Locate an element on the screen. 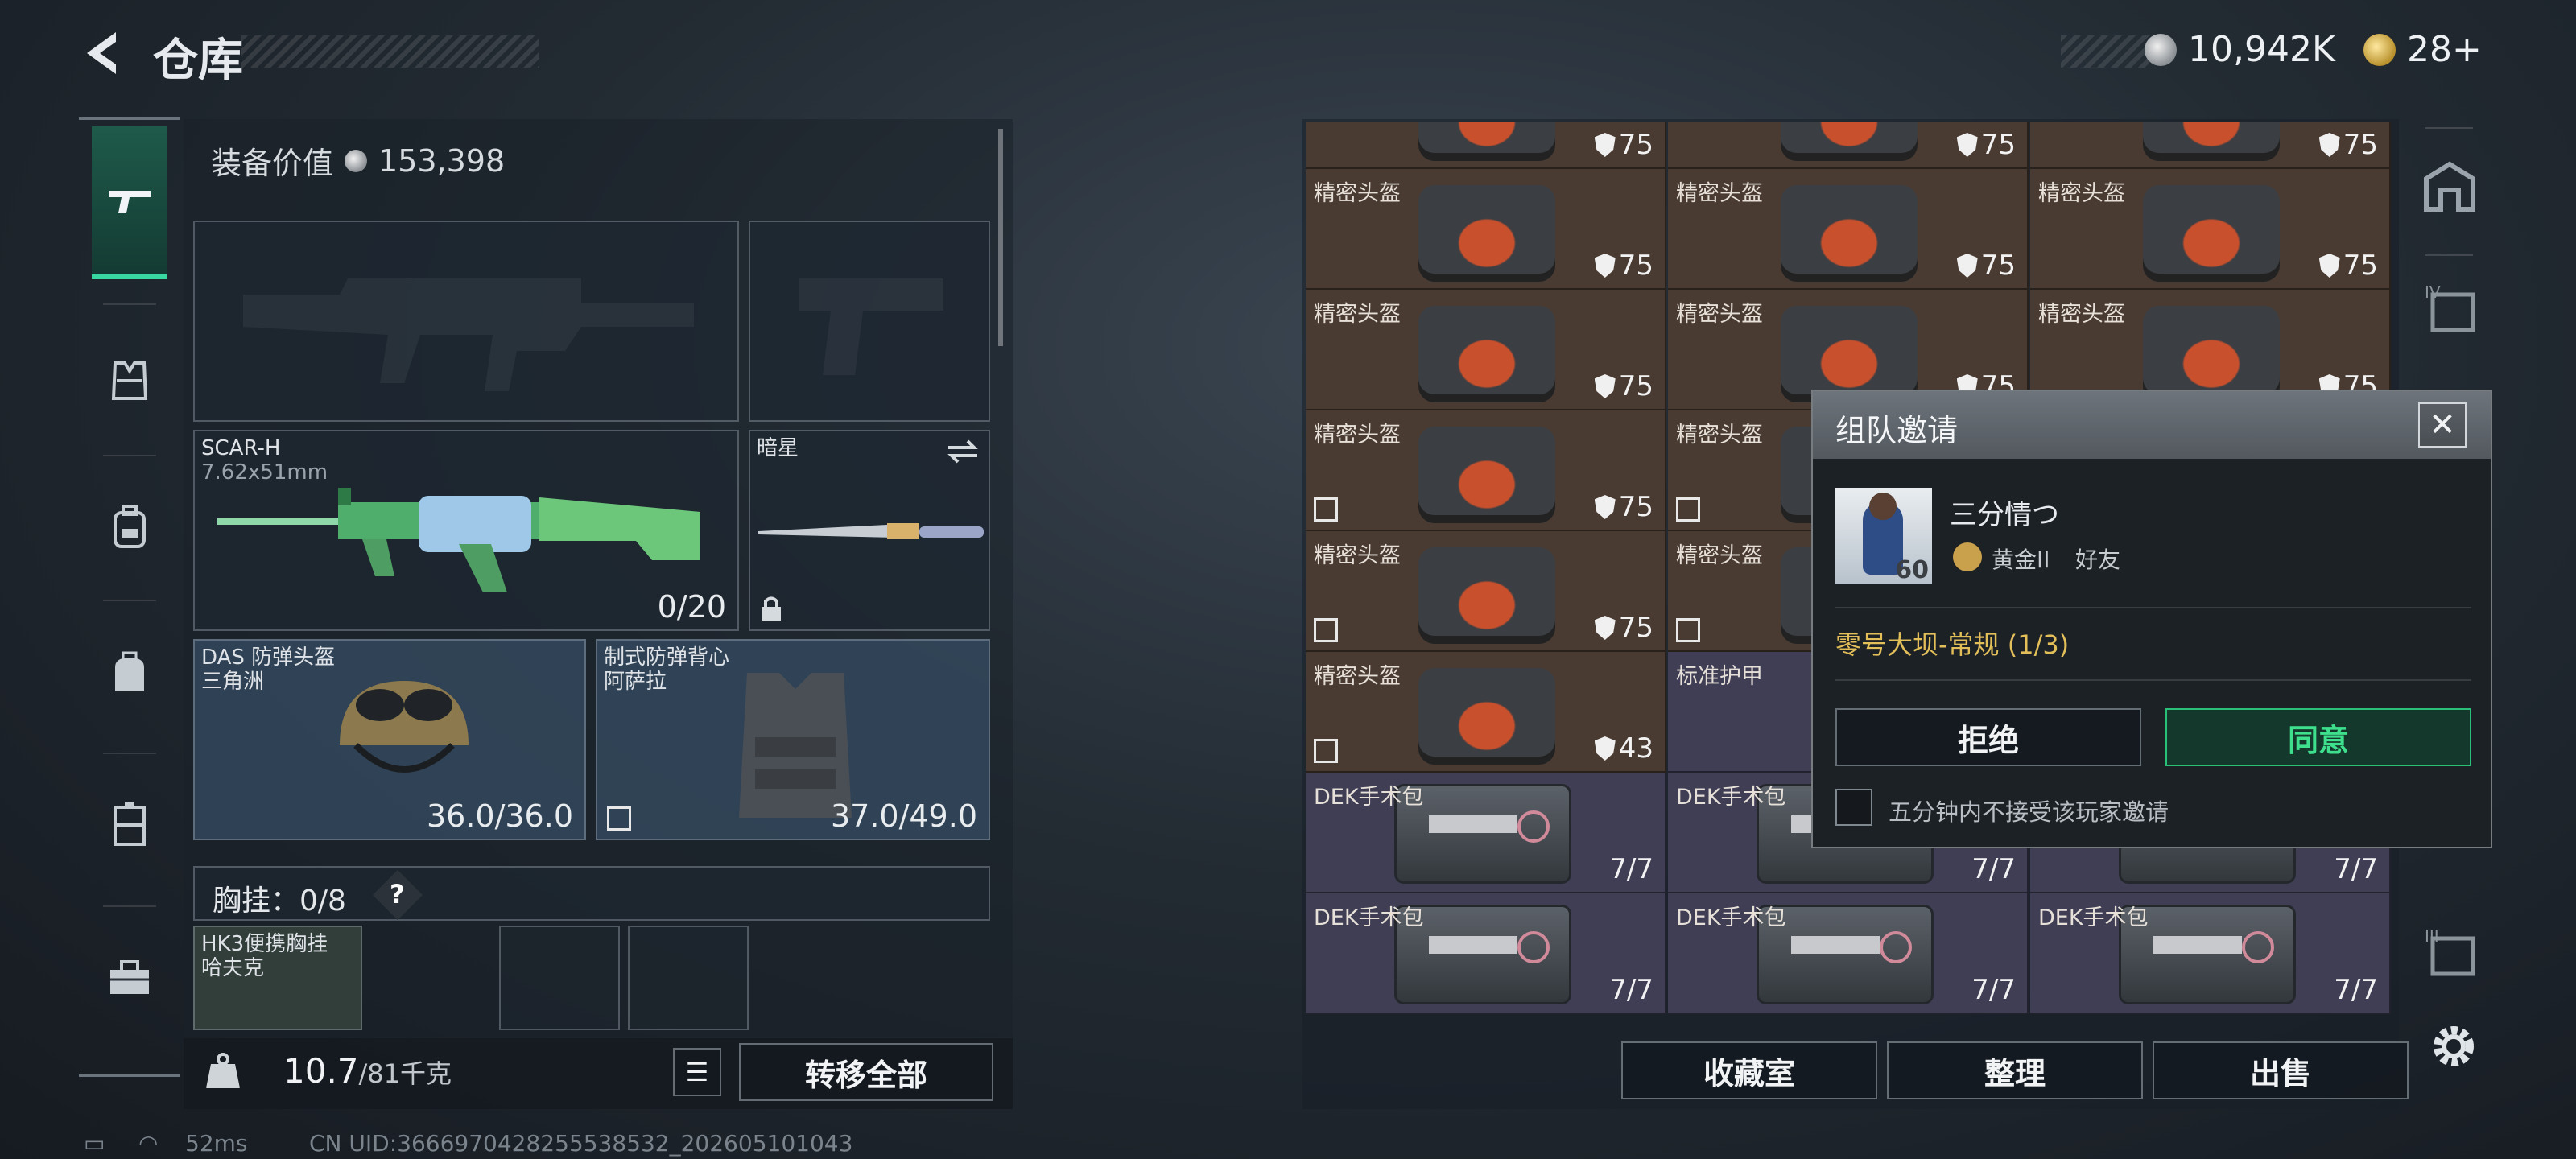  no-insurance-icon is located at coordinates (1688, 630).